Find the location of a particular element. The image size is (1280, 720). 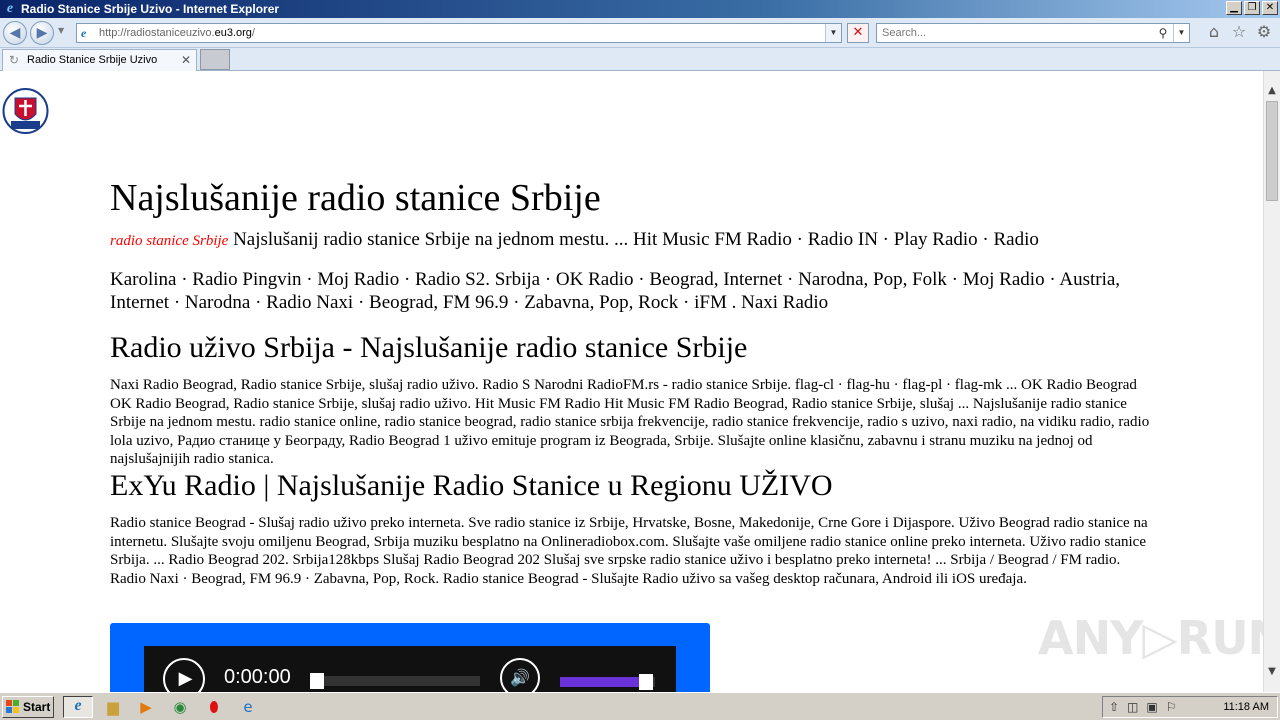

tab-radio-stanice: ↻ Radio Stanice Srbije Uzivo ✕ is located at coordinates (99, 60).